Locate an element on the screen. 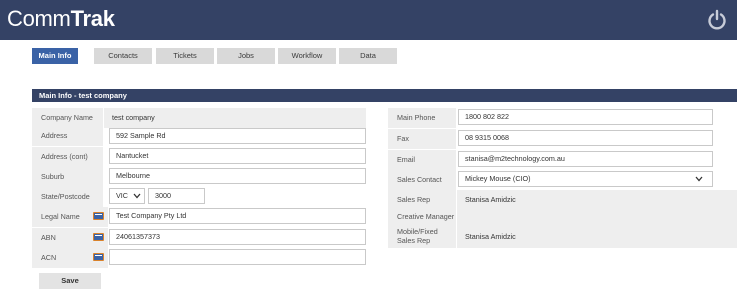  logo-text-part2: Trak is located at coordinates (92, 18).